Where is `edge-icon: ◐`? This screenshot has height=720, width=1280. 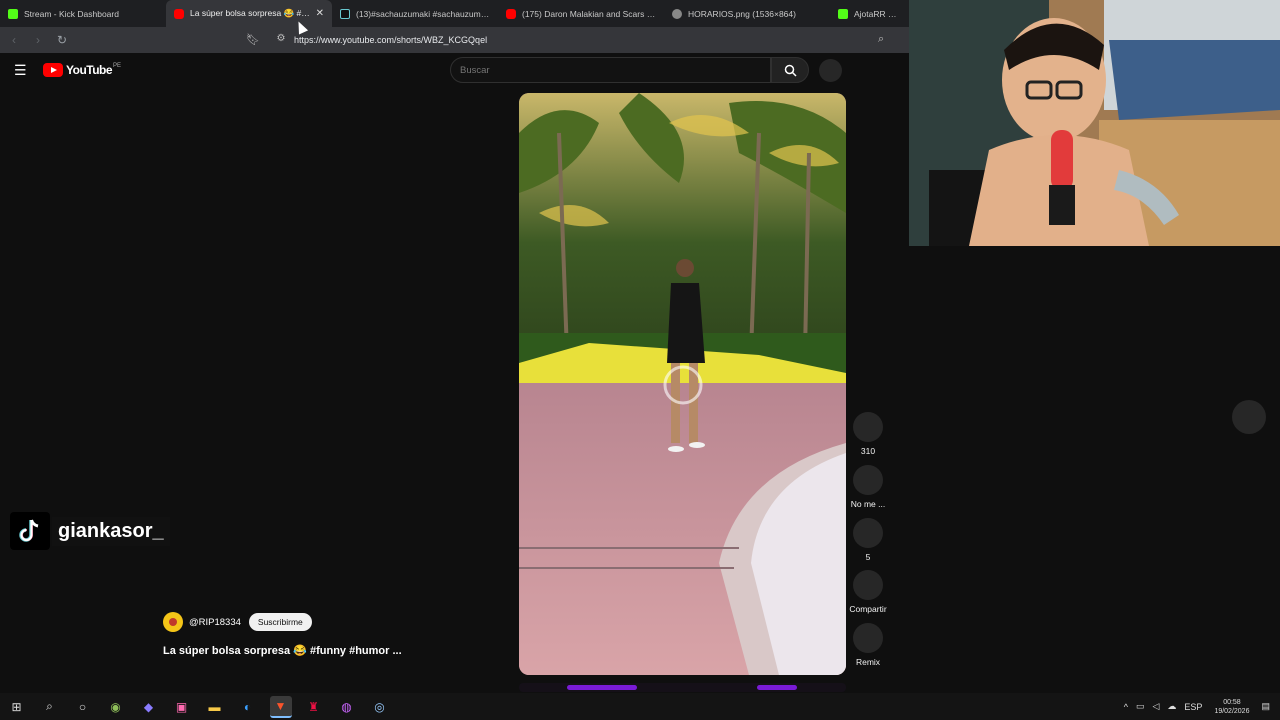 edge-icon: ◐ is located at coordinates (247, 706).